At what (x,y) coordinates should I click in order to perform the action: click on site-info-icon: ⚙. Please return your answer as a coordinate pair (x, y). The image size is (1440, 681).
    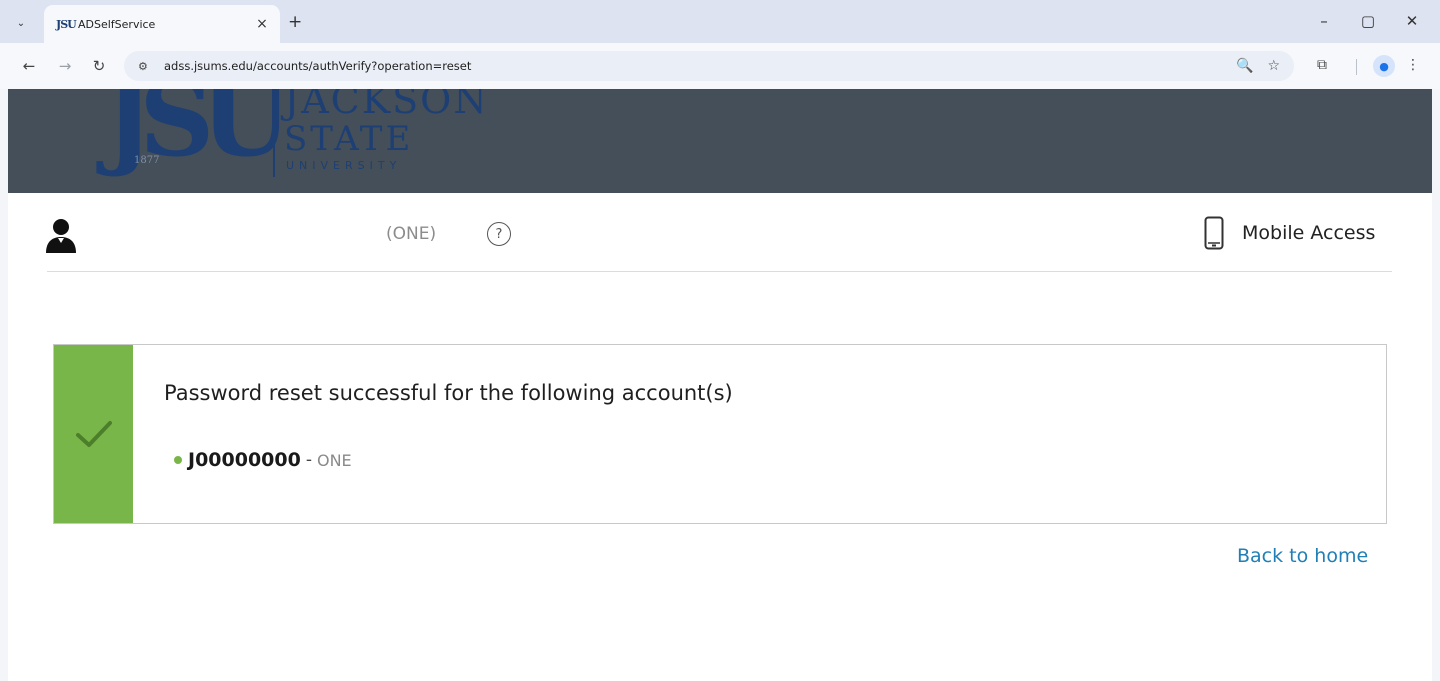
    Looking at the image, I should click on (148, 66).